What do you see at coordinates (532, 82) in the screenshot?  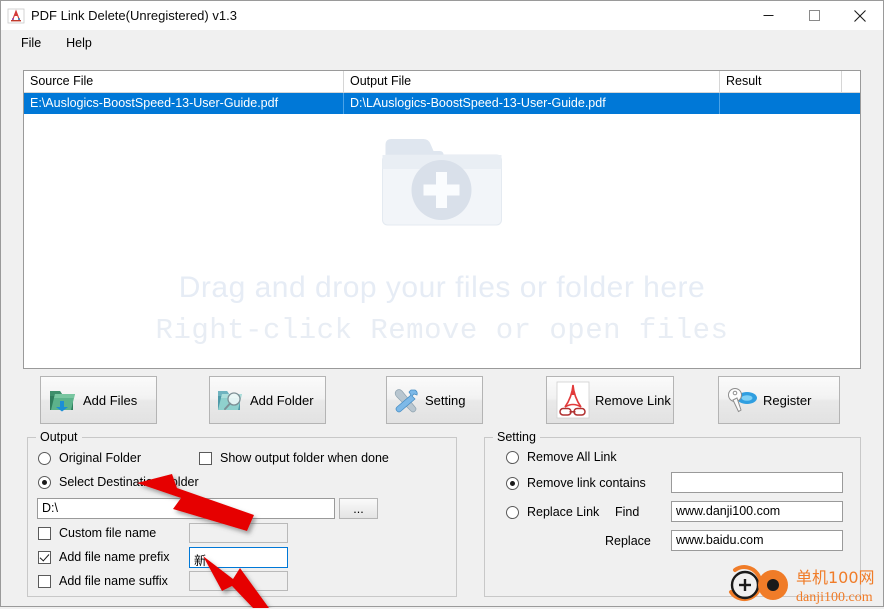 I see `column-header-output-file: Output File` at bounding box center [532, 82].